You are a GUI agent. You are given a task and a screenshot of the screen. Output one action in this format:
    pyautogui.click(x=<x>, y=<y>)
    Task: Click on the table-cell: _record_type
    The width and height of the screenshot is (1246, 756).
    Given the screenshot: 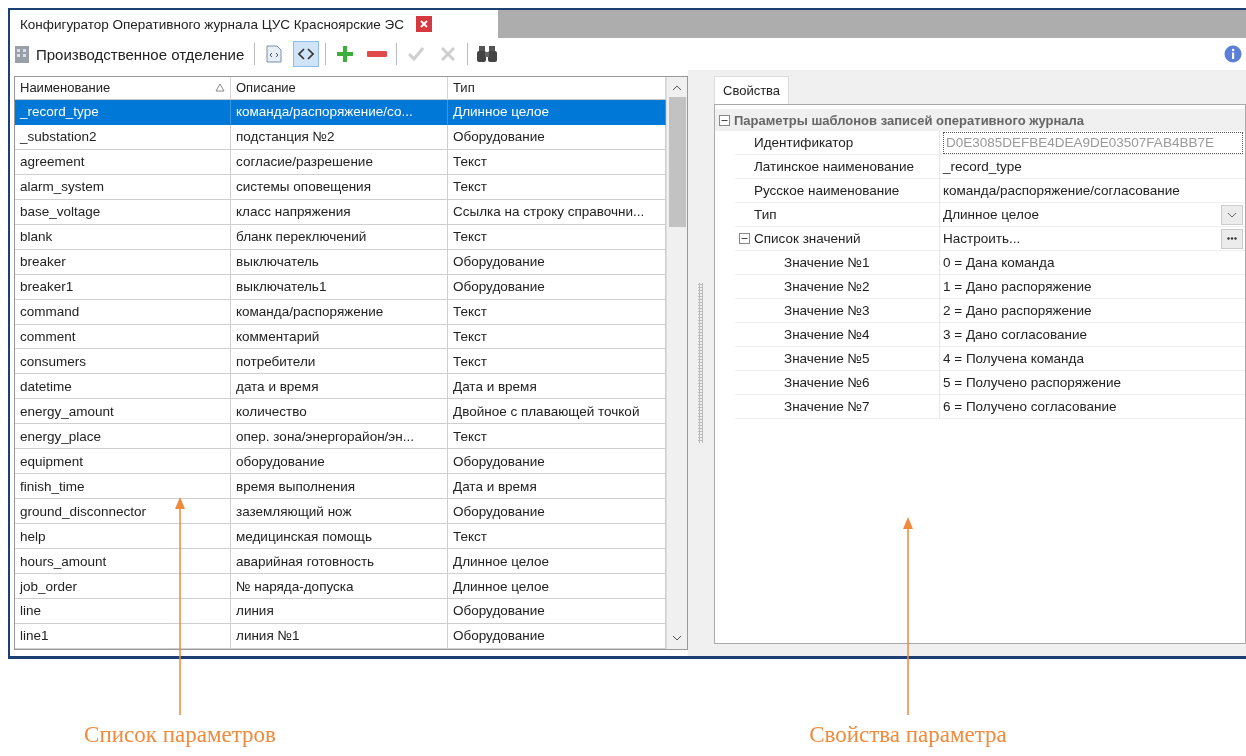 What is the action you would take?
    pyautogui.click(x=123, y=112)
    